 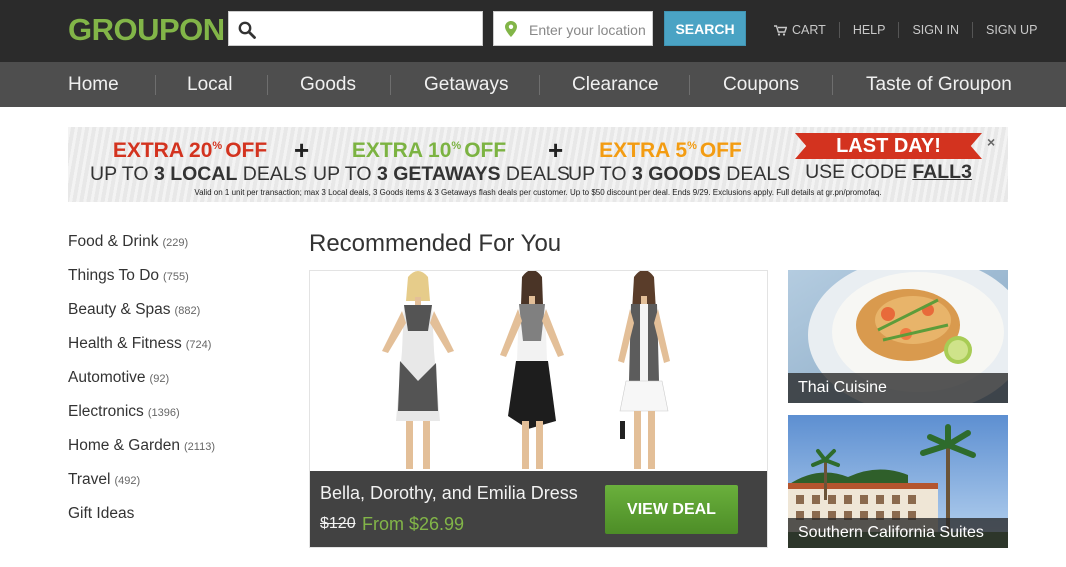 What do you see at coordinates (413, 524) in the screenshot?
I see `sale-price: From $26.99` at bounding box center [413, 524].